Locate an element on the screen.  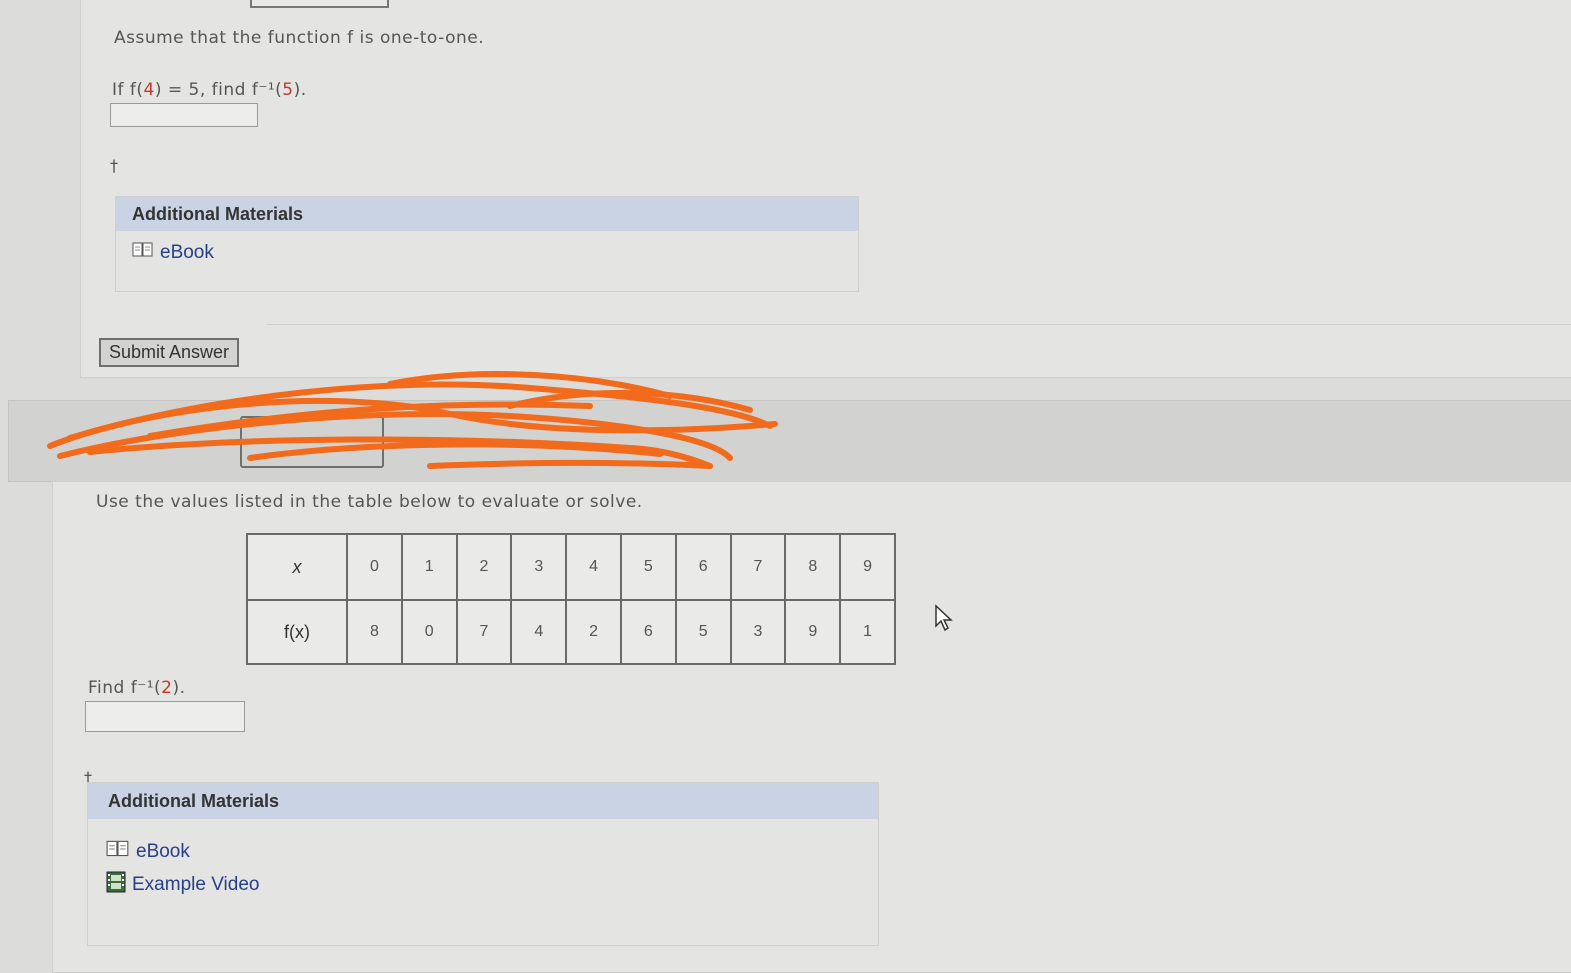
x-cell: 0 is located at coordinates (374, 567).